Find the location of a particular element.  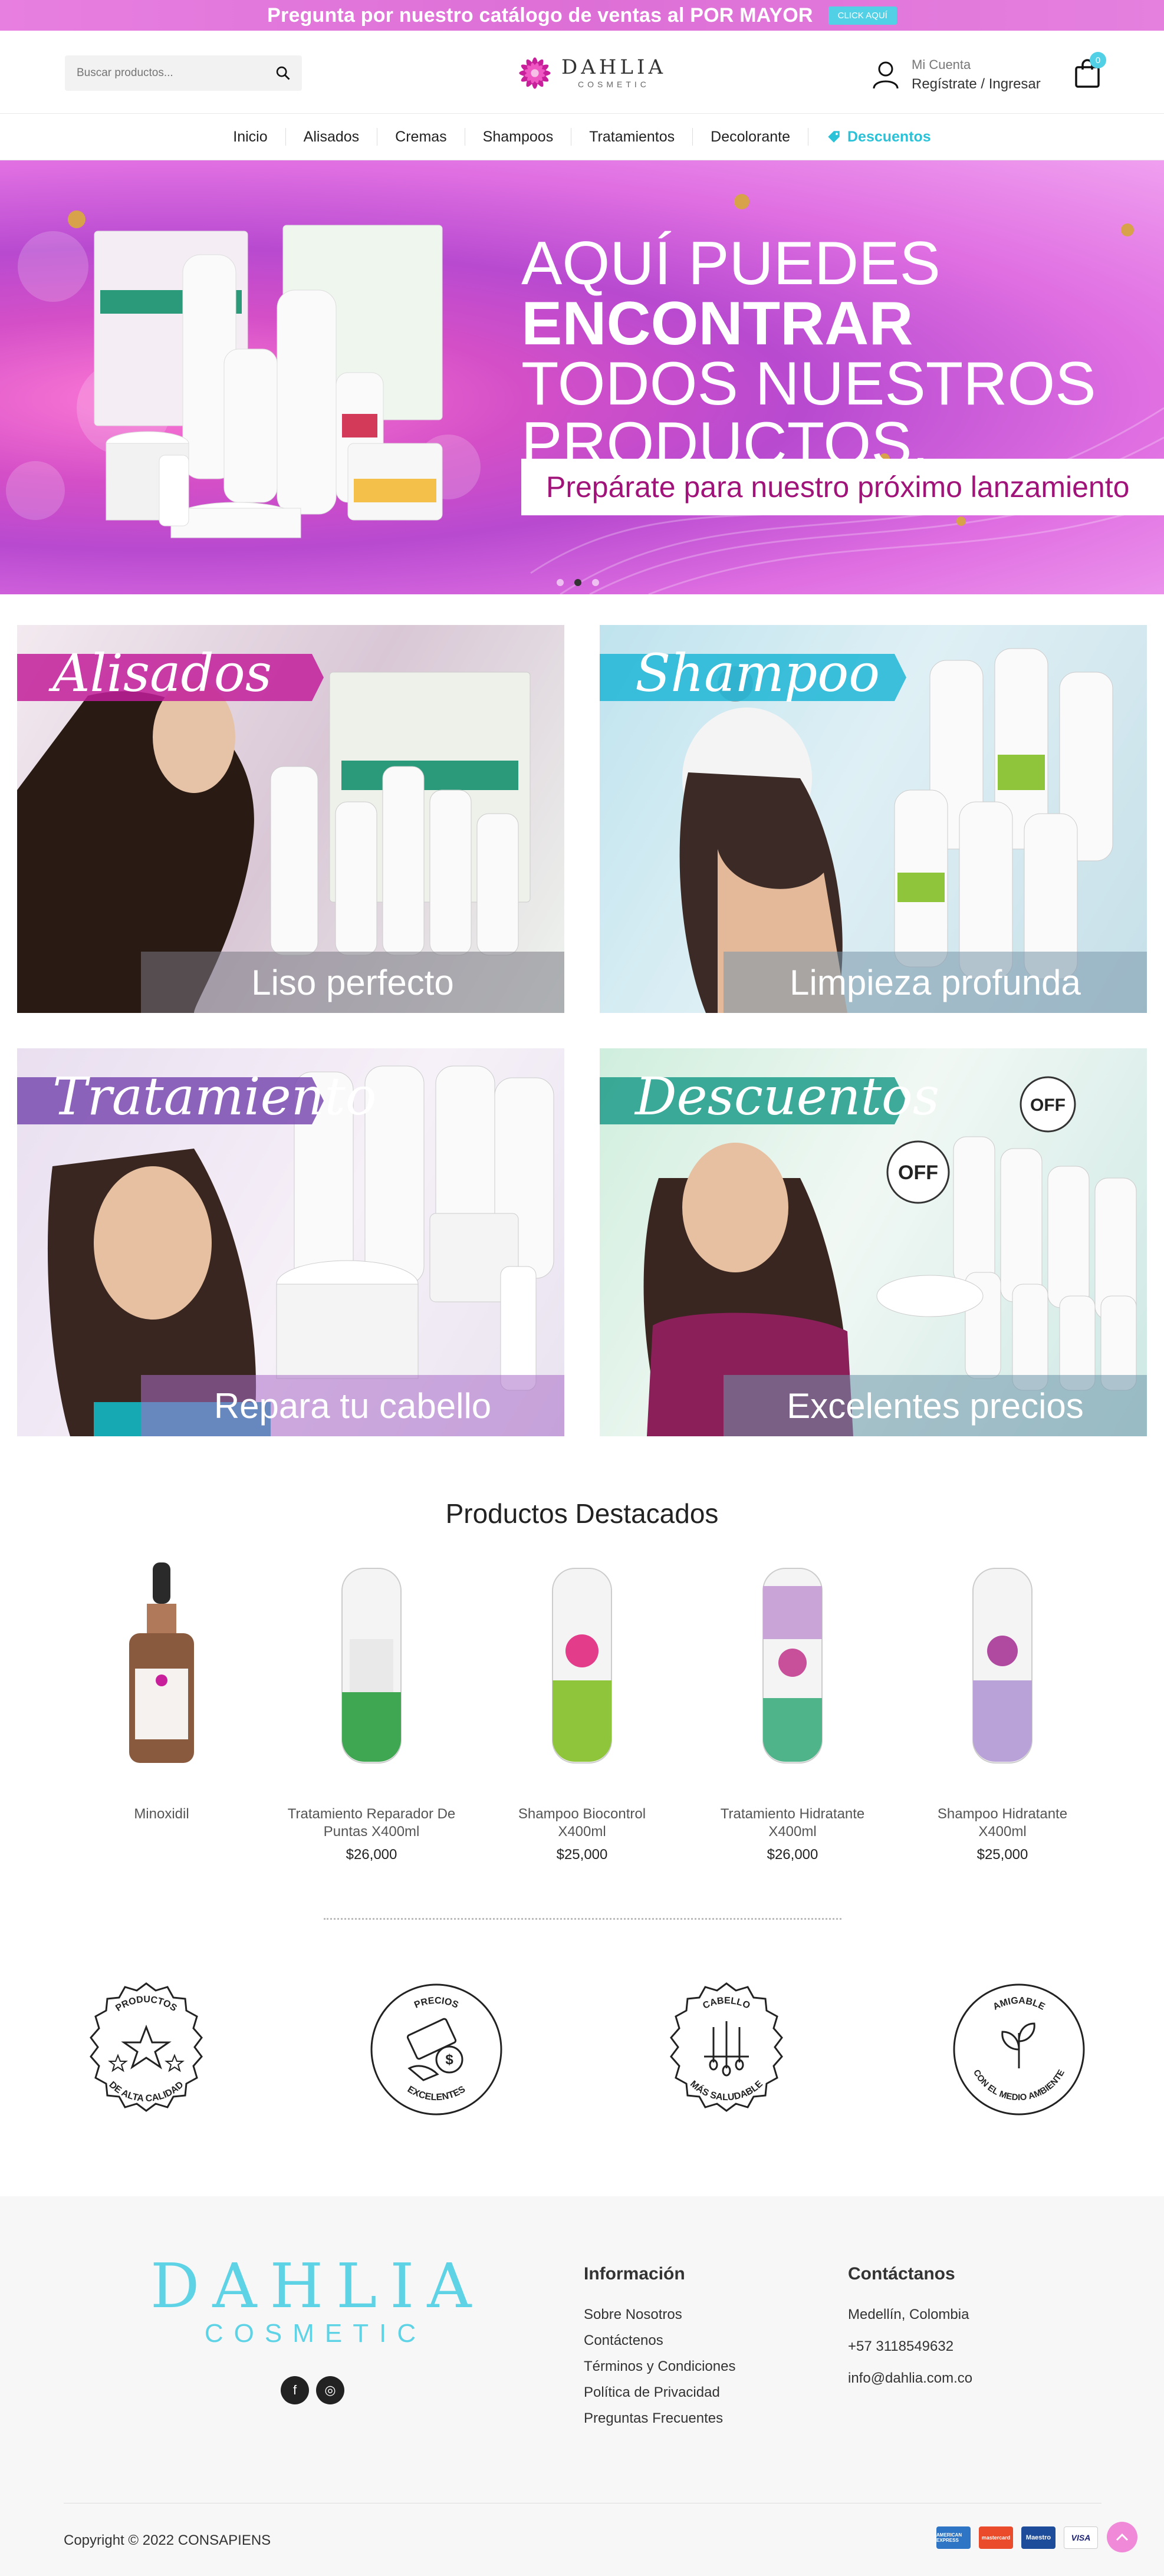

nav-inicio: Inicio is located at coordinates (250, 137).